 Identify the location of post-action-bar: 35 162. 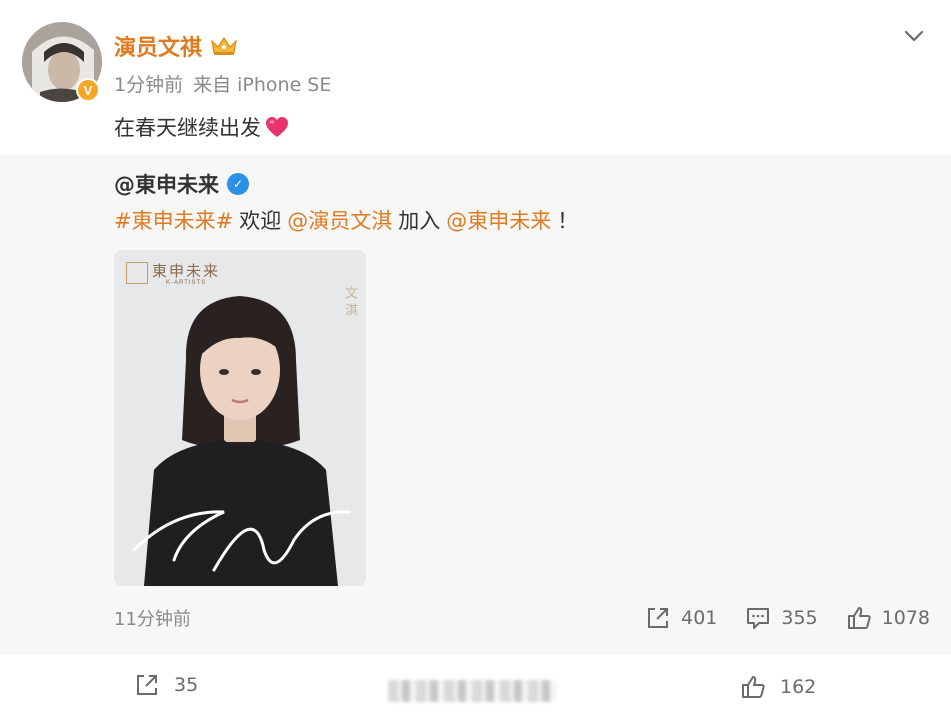
(475, 687).